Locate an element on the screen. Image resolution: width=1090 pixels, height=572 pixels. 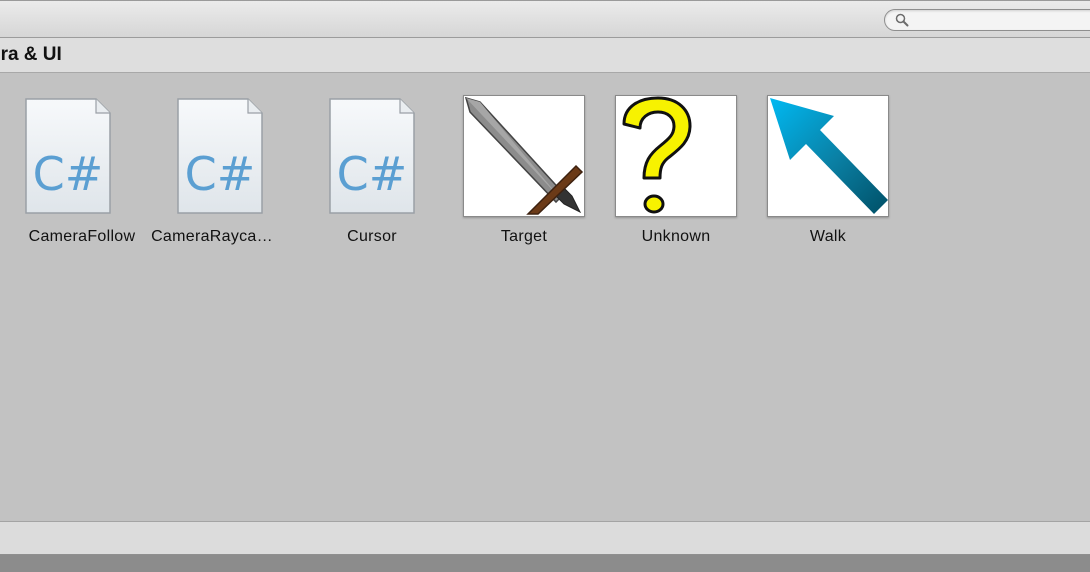
asset-item-cursor: C# Cursor is located at coordinates (372, 175).